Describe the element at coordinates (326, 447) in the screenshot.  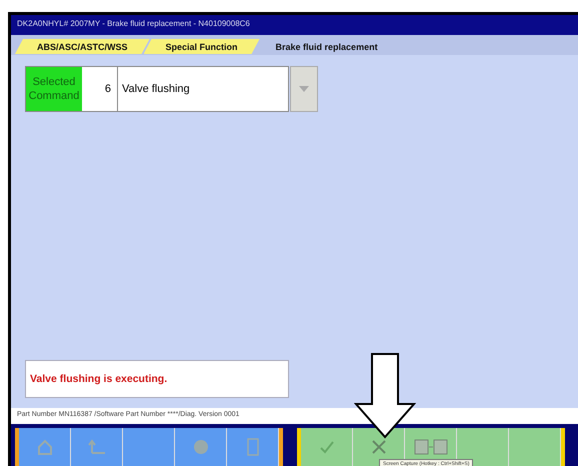
I see `check-icon` at that location.